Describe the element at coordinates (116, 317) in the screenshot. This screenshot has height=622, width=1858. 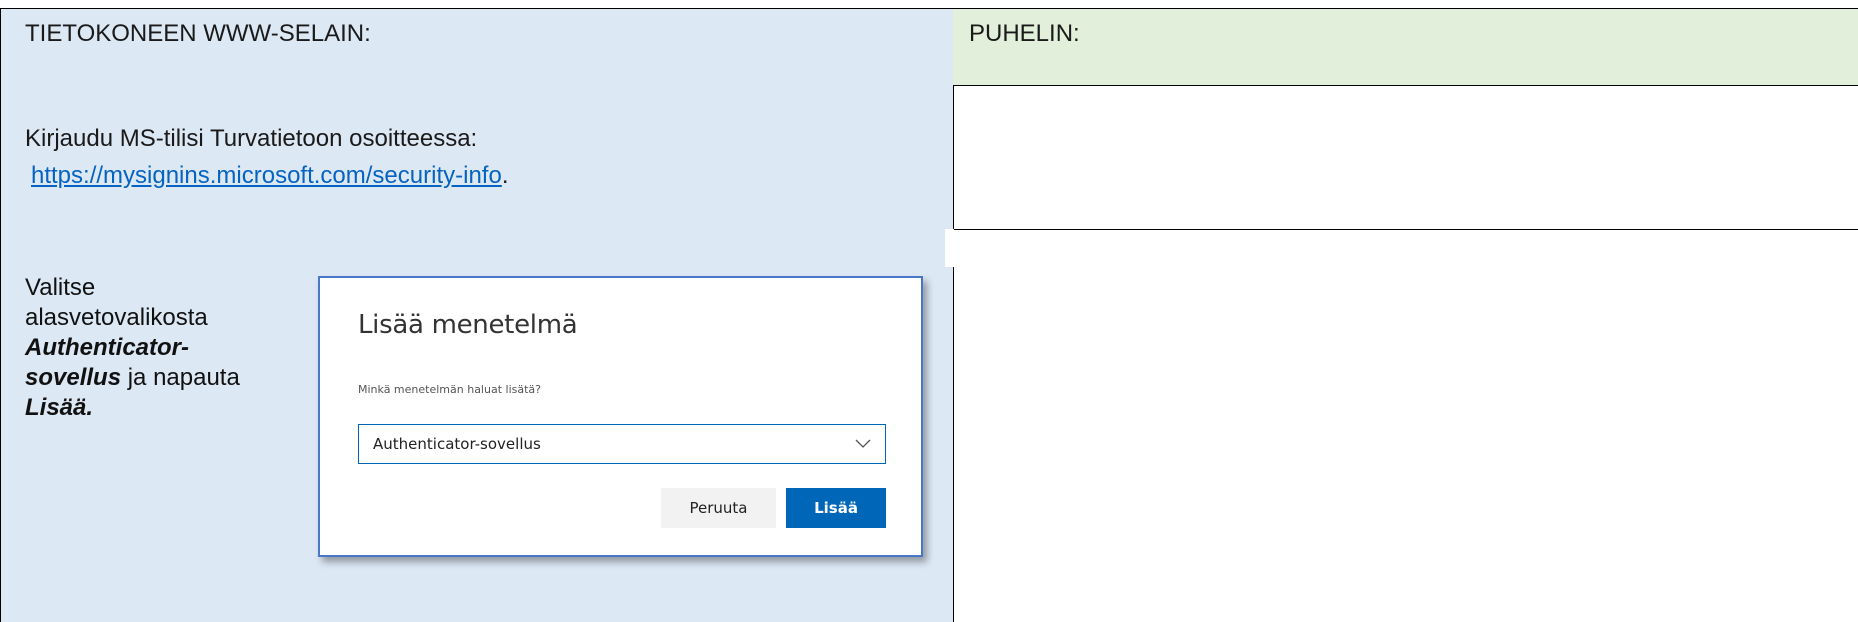
I see `instr-line-2: alasvetovalikosta` at that location.